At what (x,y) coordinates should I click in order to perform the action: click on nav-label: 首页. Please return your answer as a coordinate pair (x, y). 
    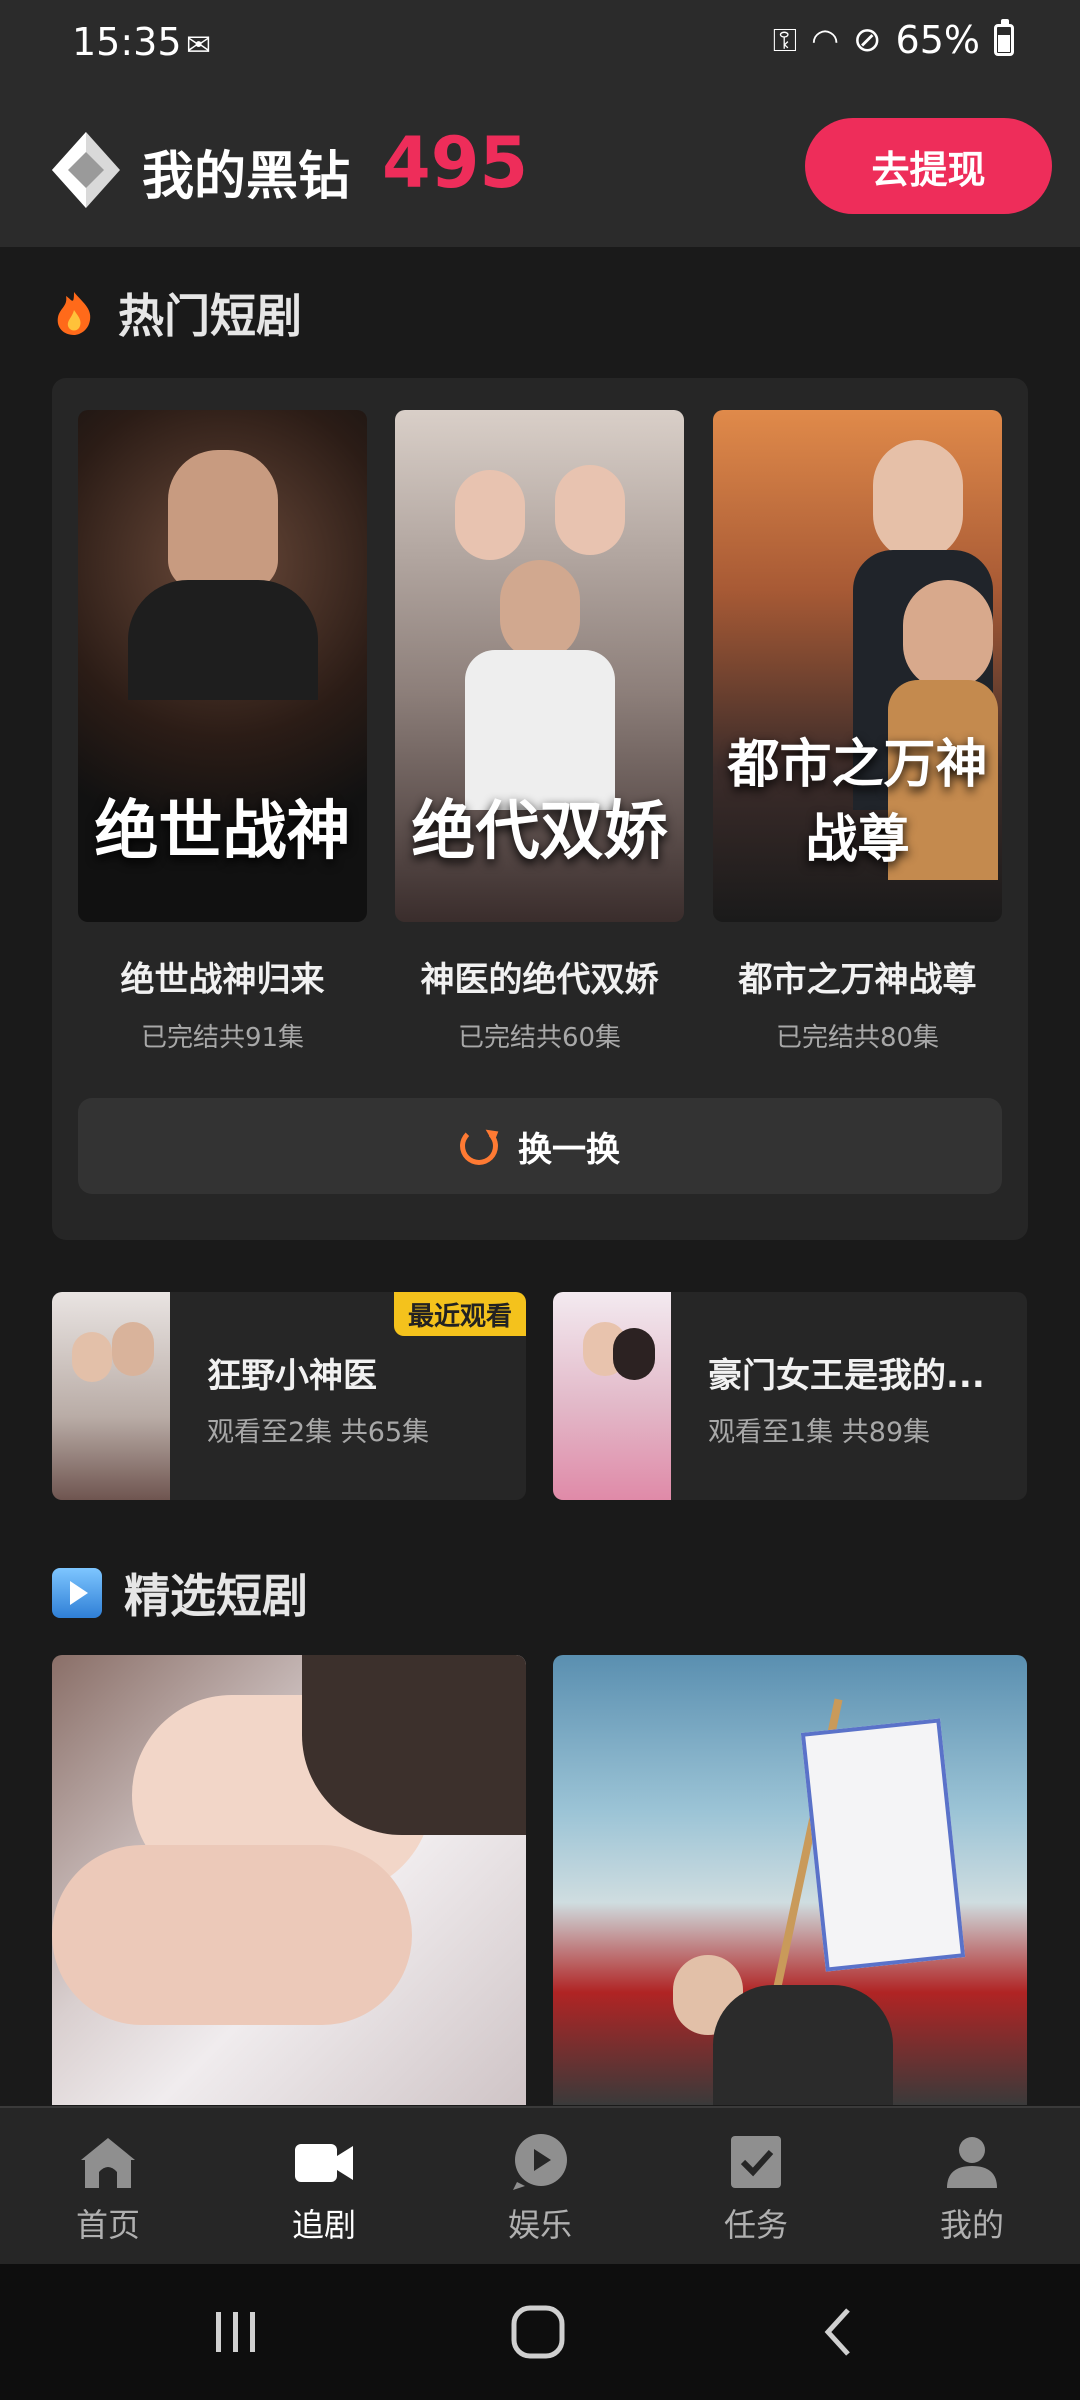
    Looking at the image, I should click on (107, 2225).